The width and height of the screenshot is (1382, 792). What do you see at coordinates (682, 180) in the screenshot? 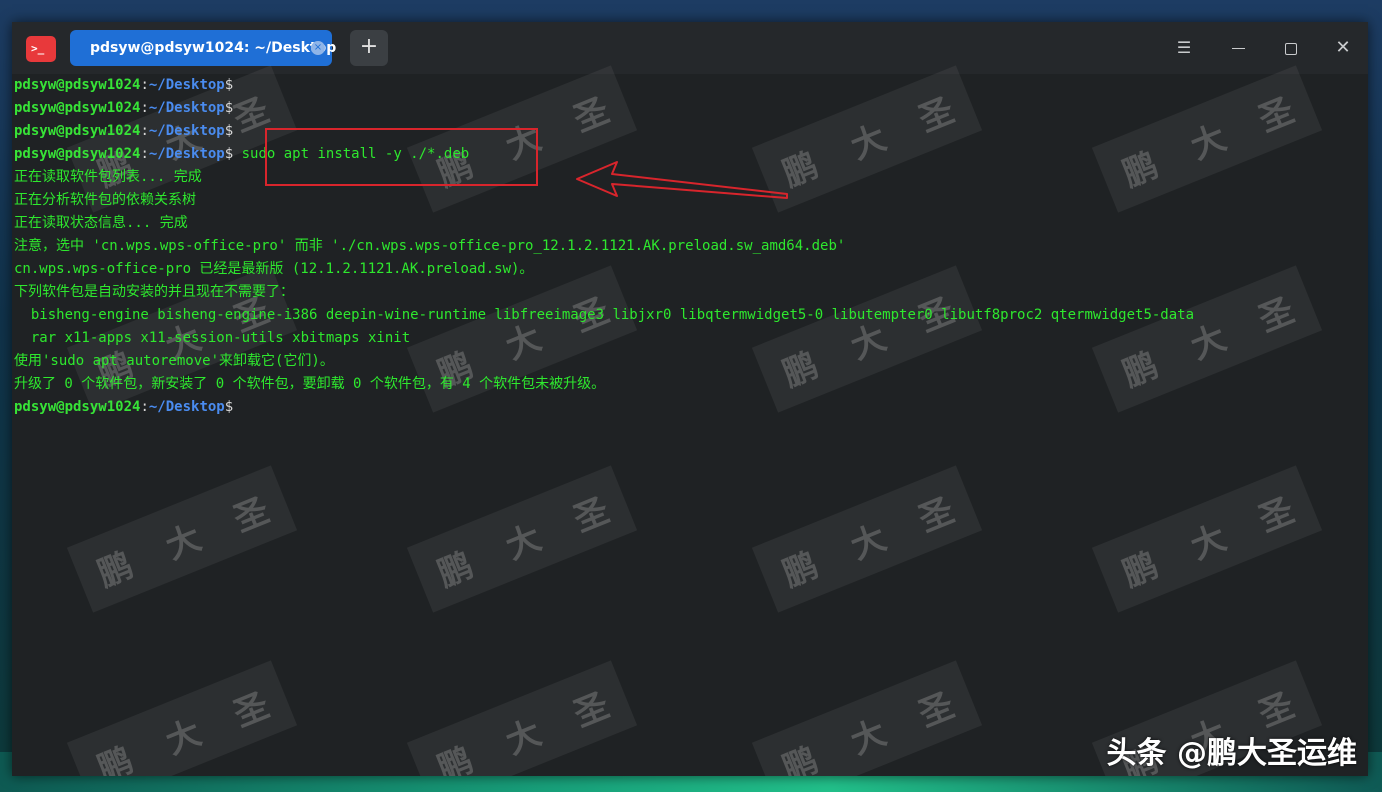
I see `arrow-annotation` at bounding box center [682, 180].